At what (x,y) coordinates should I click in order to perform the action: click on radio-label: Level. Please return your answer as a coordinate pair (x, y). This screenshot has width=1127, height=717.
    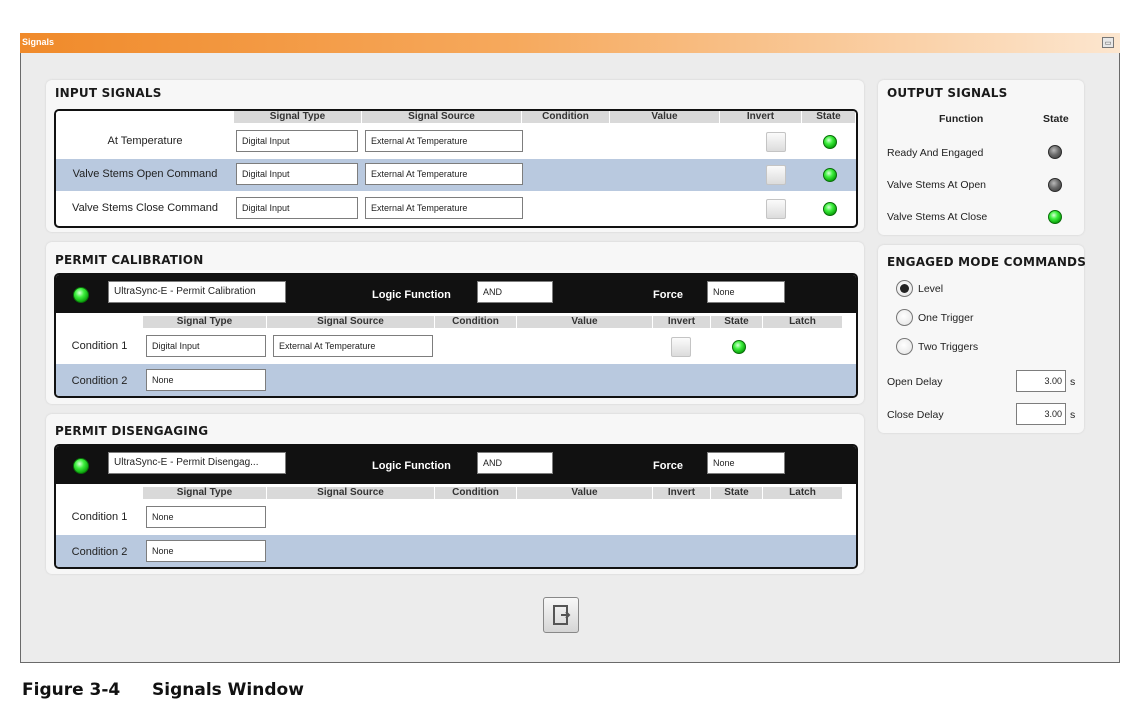
    Looking at the image, I should click on (931, 289).